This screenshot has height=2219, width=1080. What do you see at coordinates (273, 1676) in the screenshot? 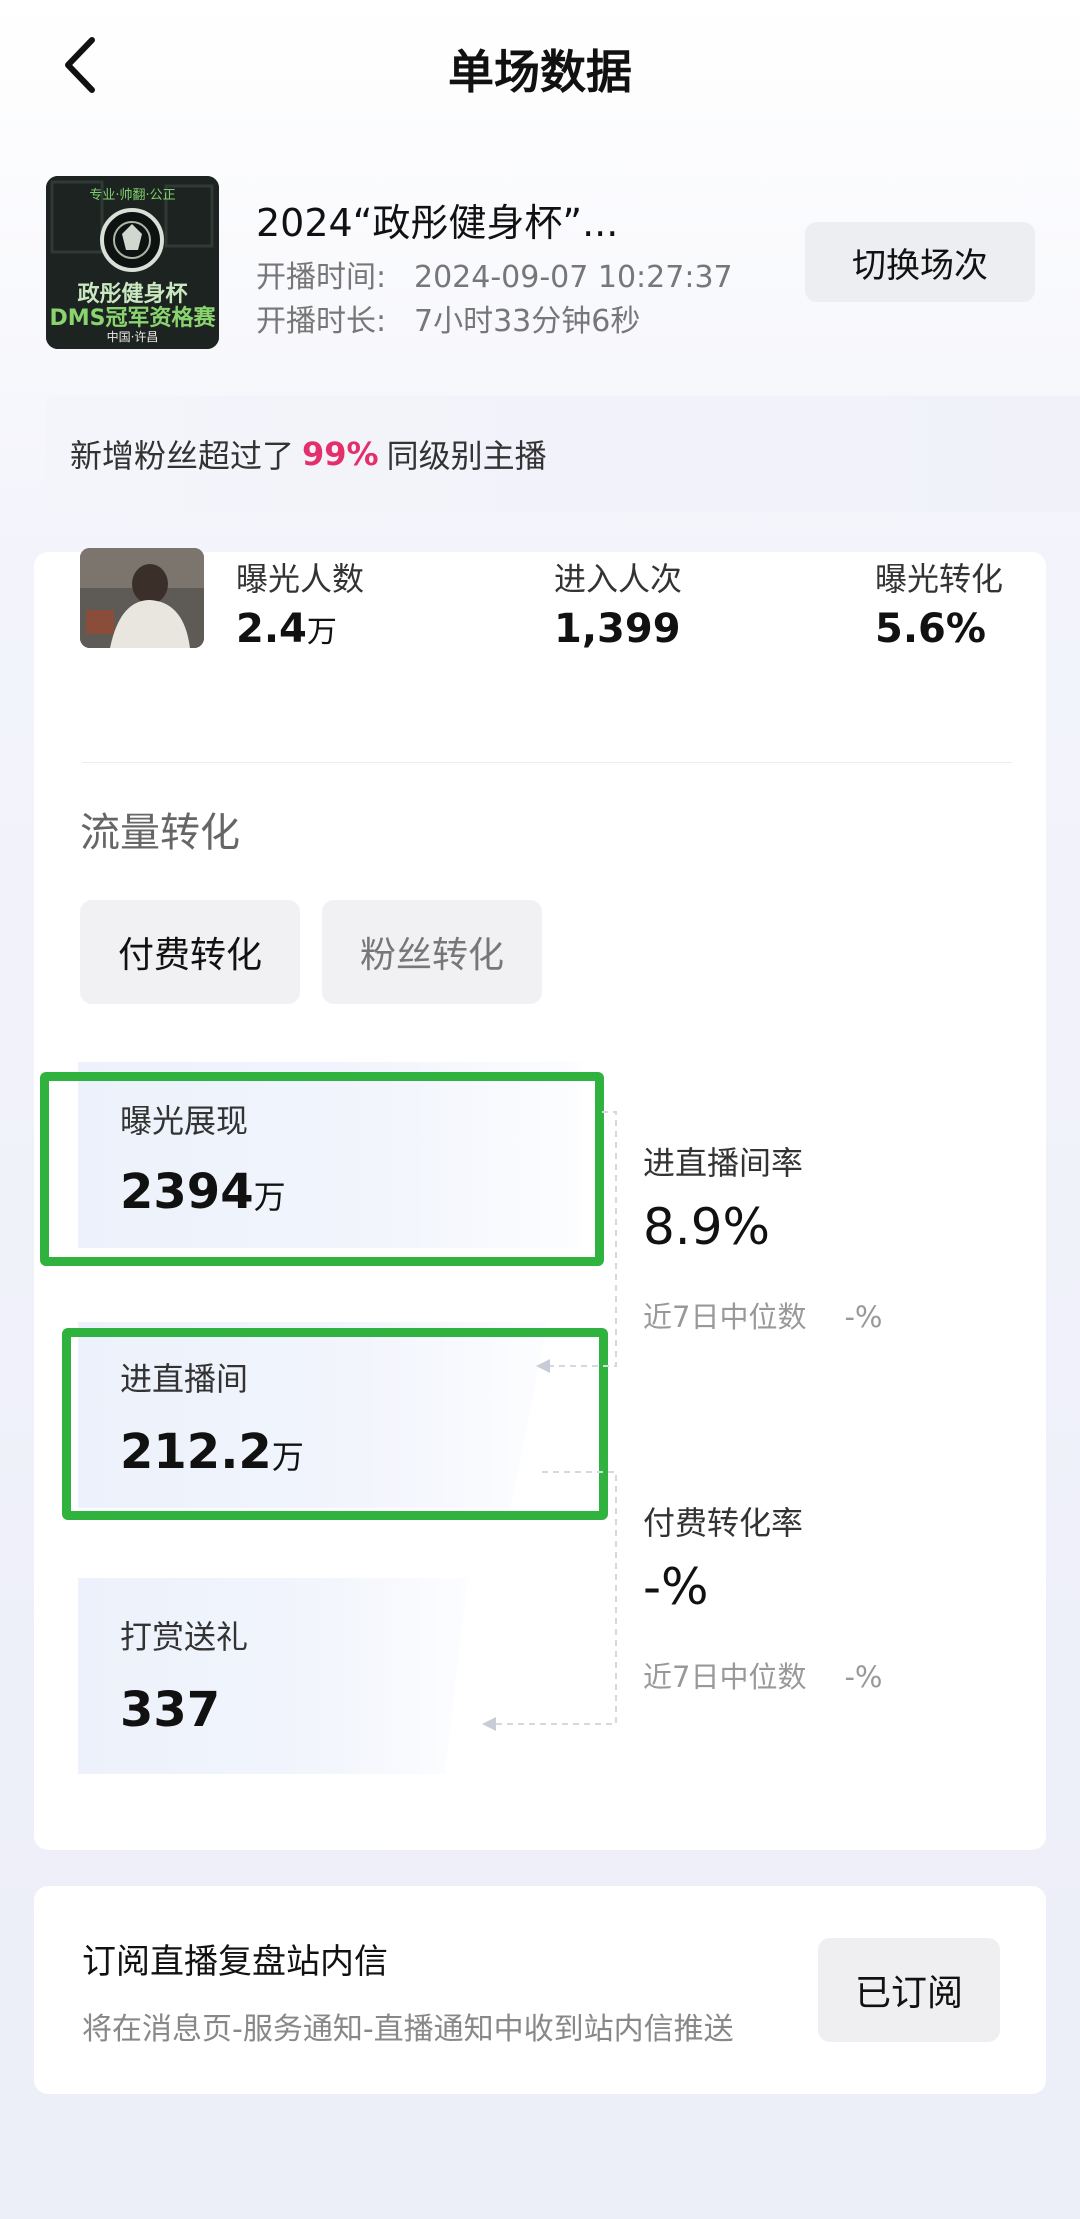
I see `funnel-step-gift` at bounding box center [273, 1676].